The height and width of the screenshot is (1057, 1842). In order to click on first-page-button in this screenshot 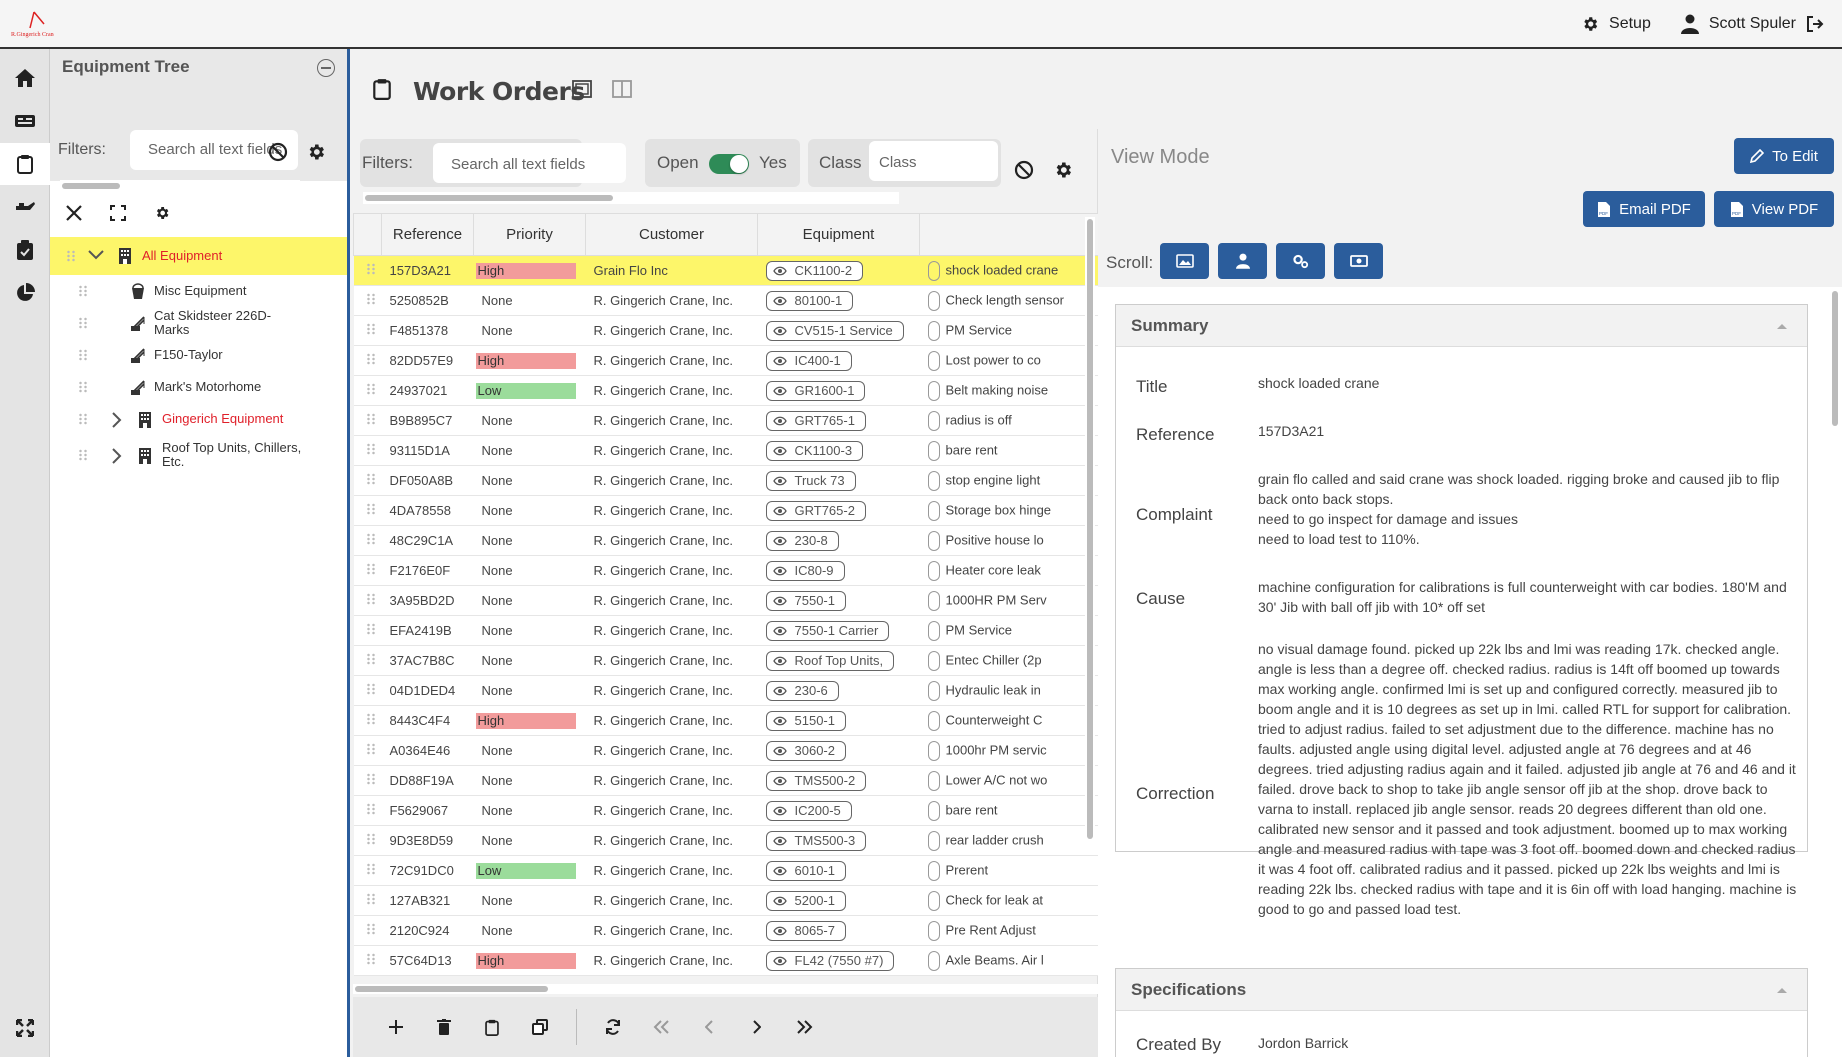, I will do `click(661, 1027)`.